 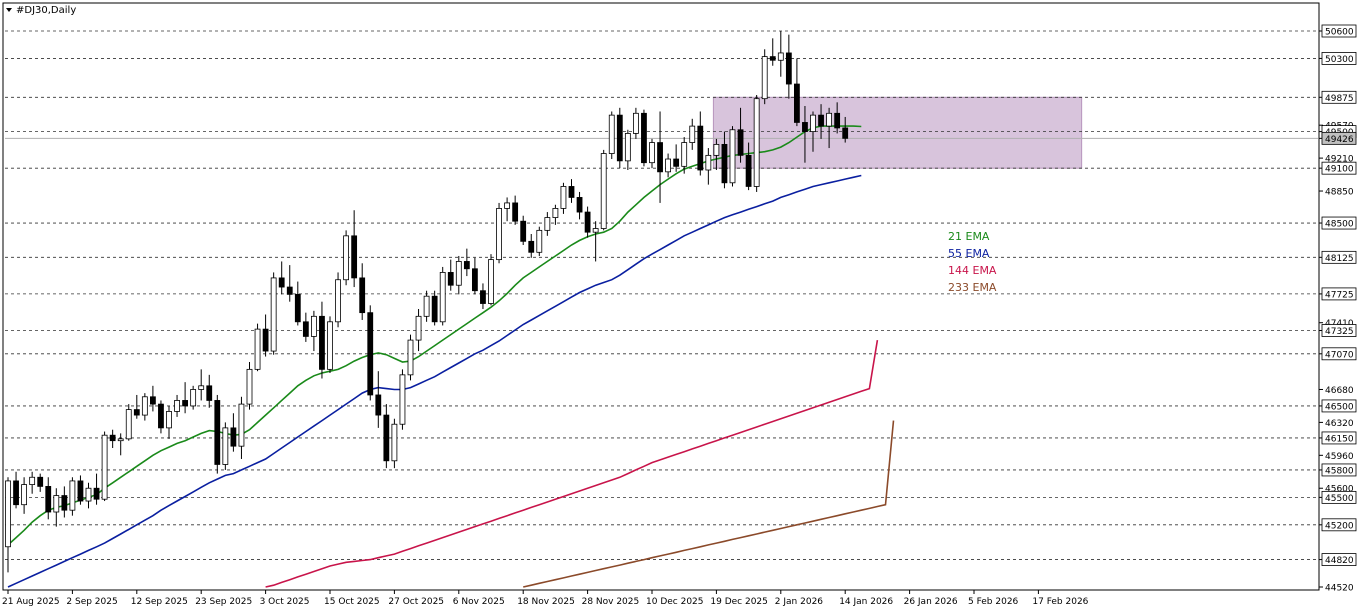 I want to click on price-label: 44520, so click(x=1339, y=589).